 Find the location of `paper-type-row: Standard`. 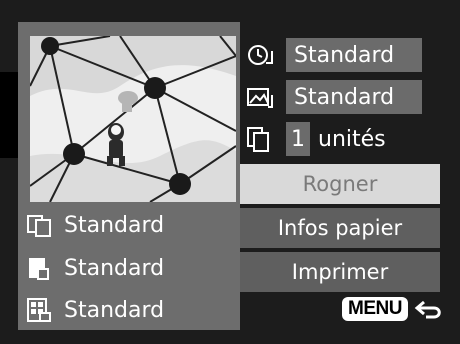

paper-type-row: Standard is located at coordinates (131, 268).